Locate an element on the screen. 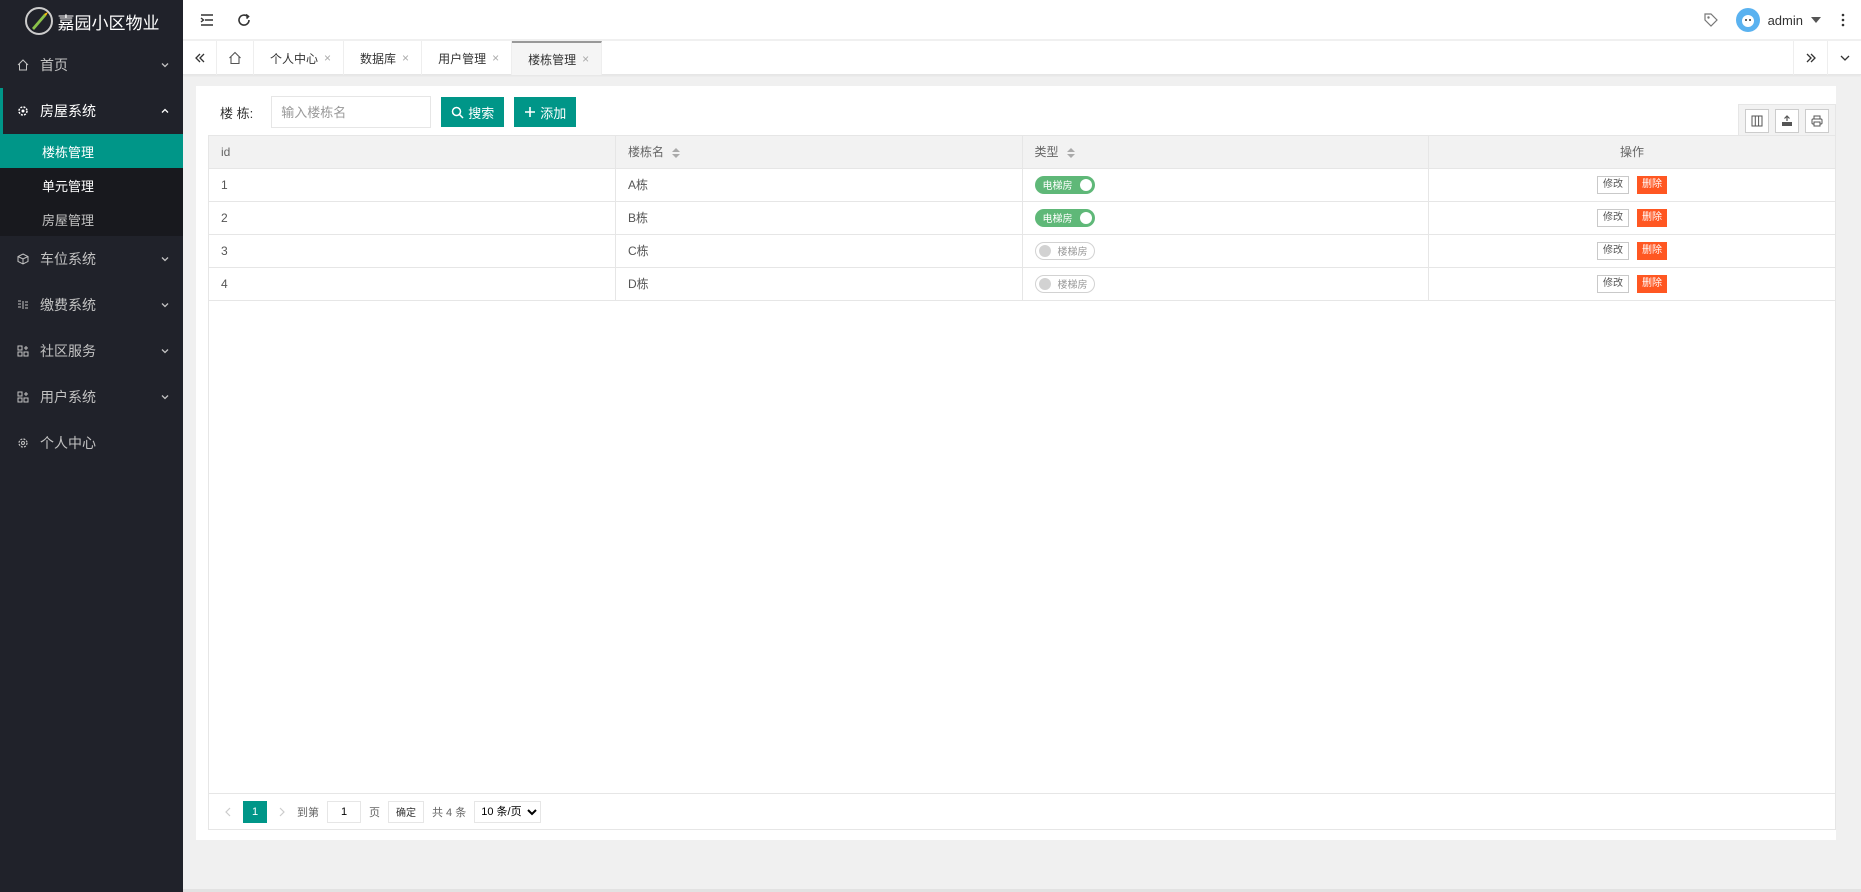  home-icon is located at coordinates (235, 58).